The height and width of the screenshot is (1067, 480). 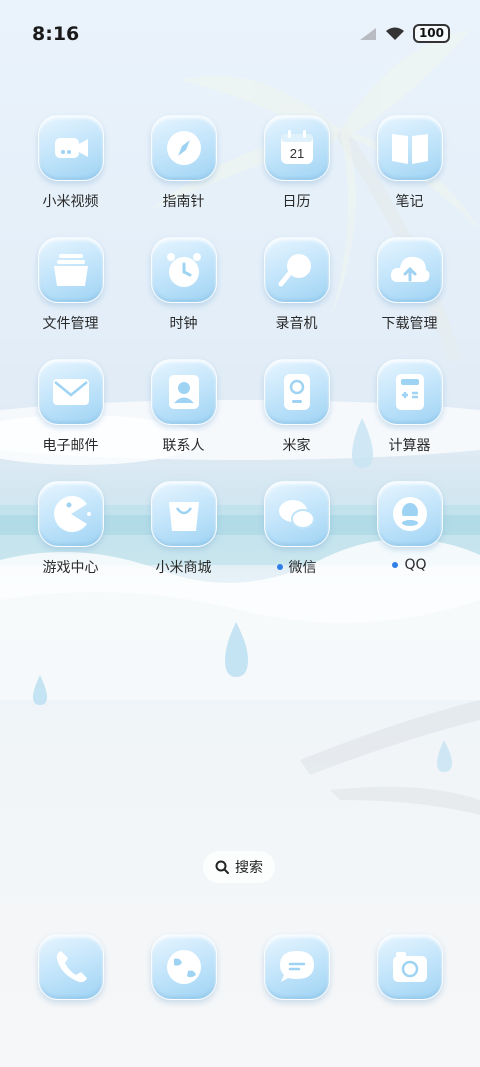 I want to click on app-mi-store: 小米商城, so click(x=183, y=530).